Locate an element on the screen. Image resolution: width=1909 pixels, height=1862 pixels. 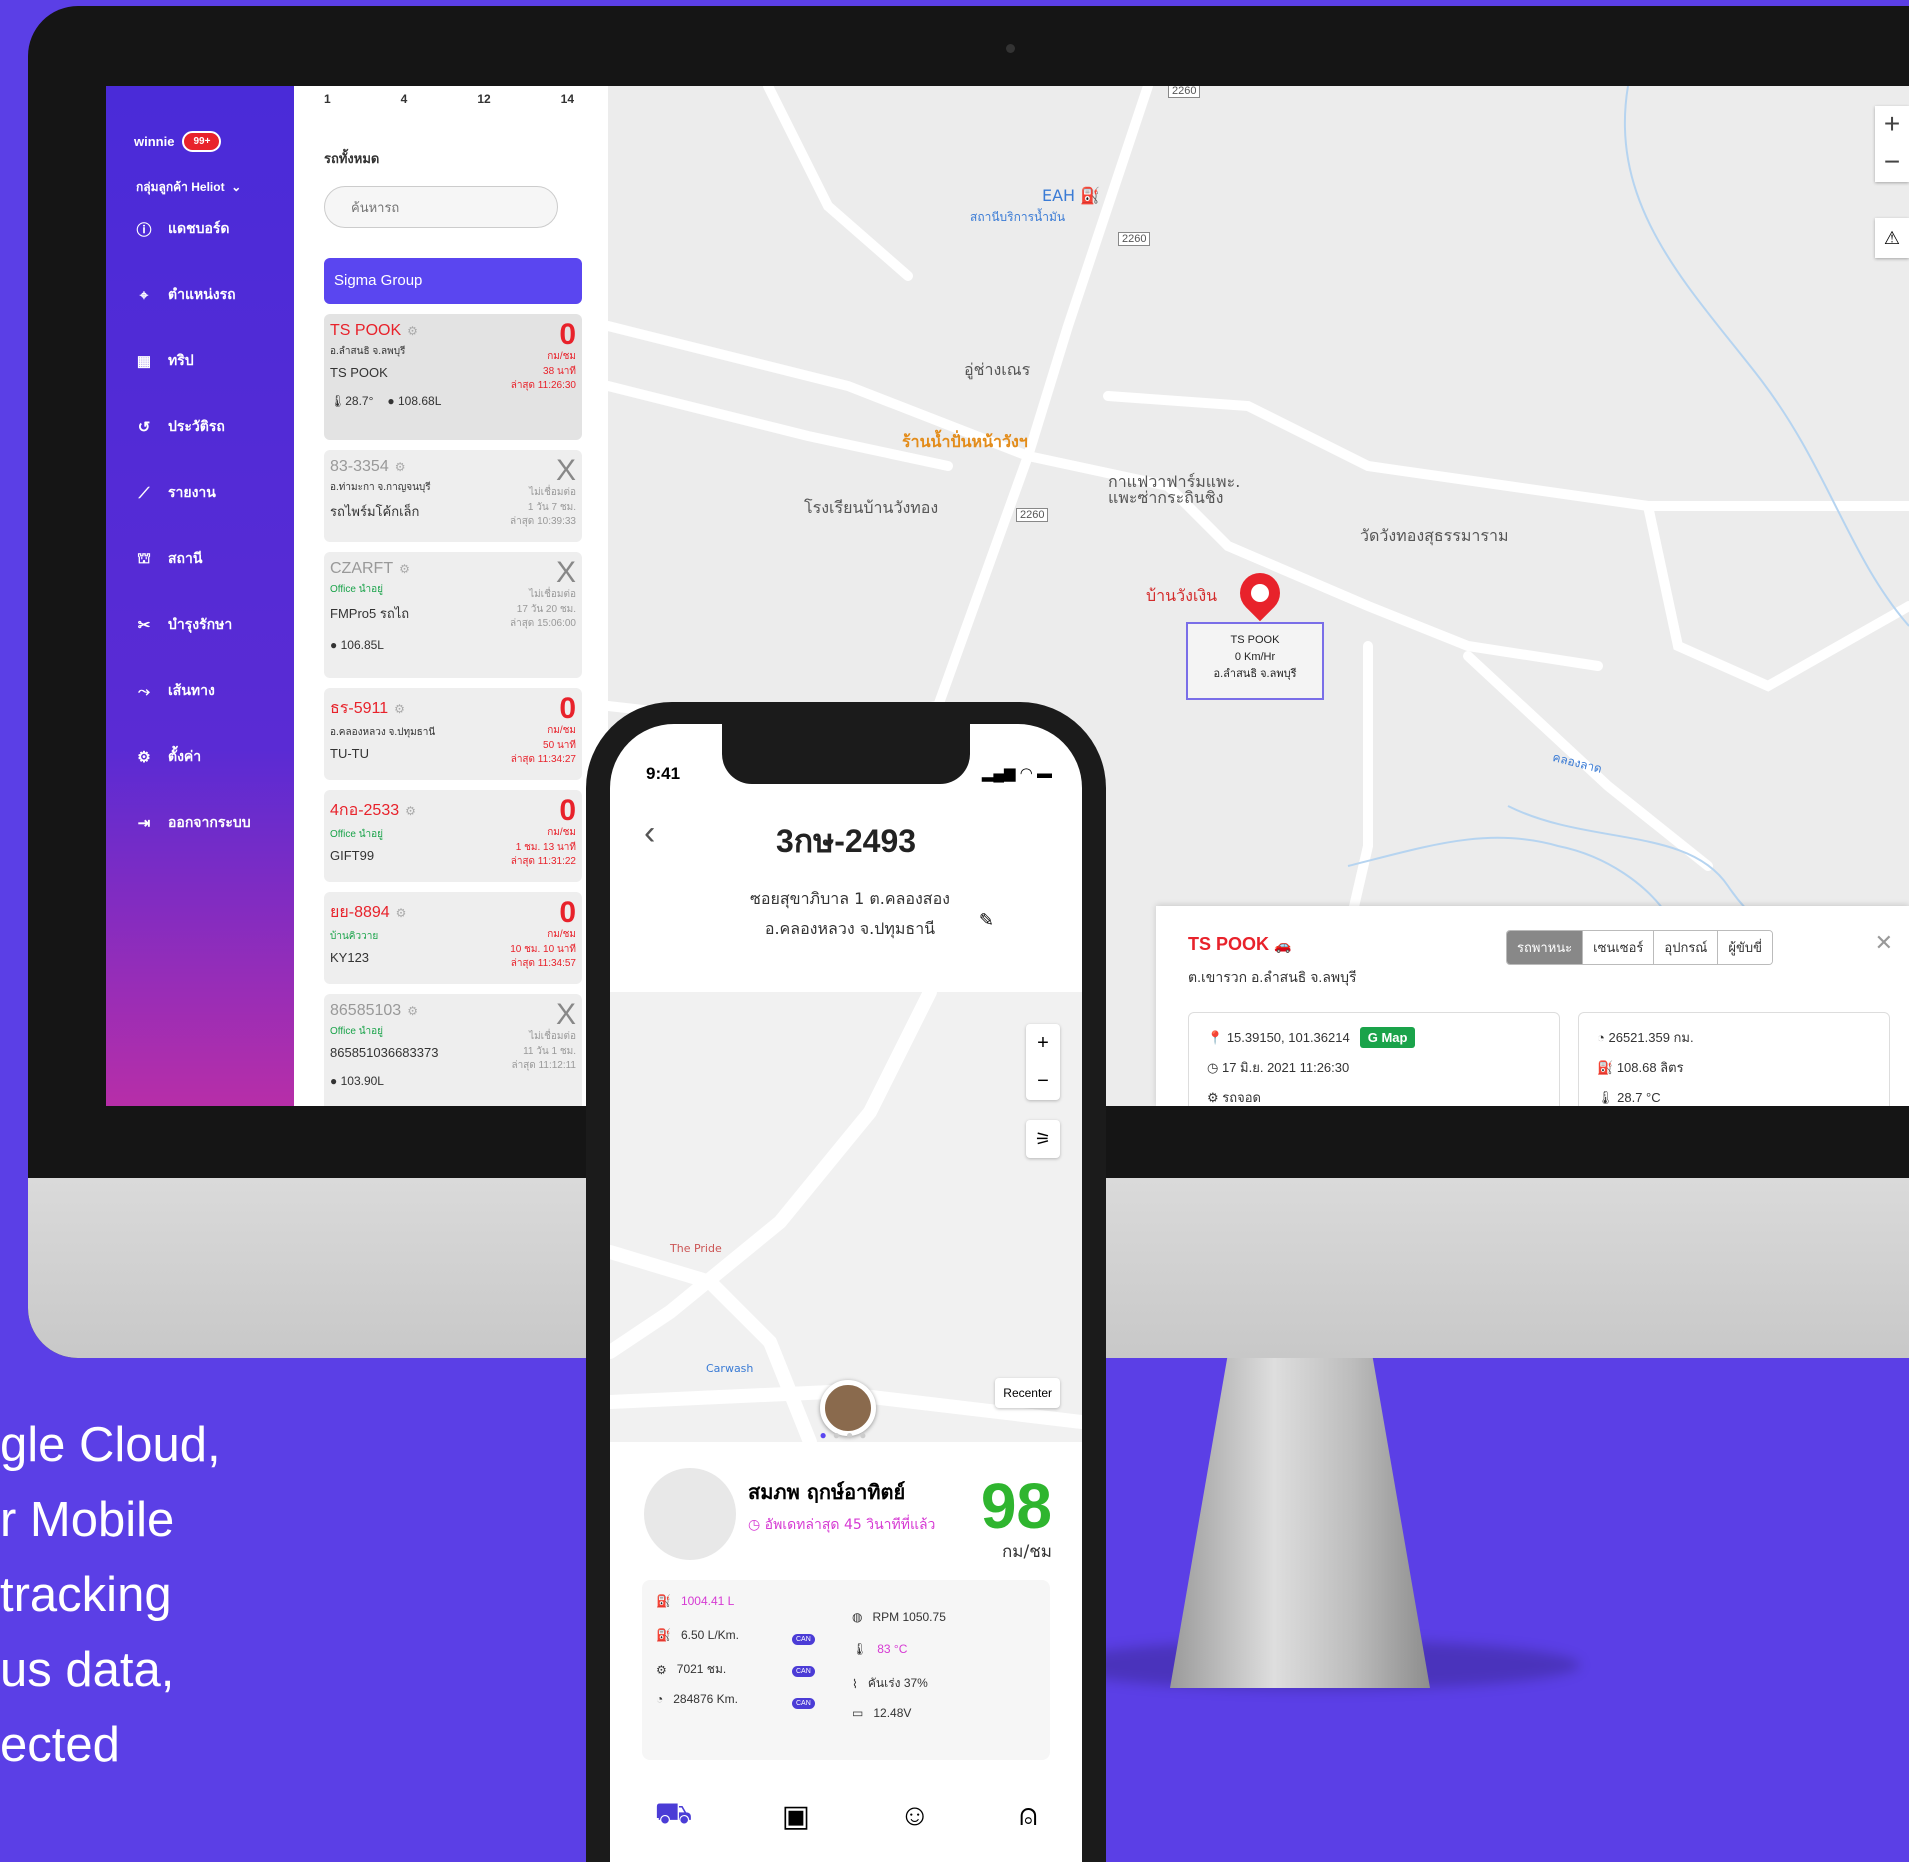
sidebar-item-logout: ⇥ ออกจากระบบ is located at coordinates (192, 823).